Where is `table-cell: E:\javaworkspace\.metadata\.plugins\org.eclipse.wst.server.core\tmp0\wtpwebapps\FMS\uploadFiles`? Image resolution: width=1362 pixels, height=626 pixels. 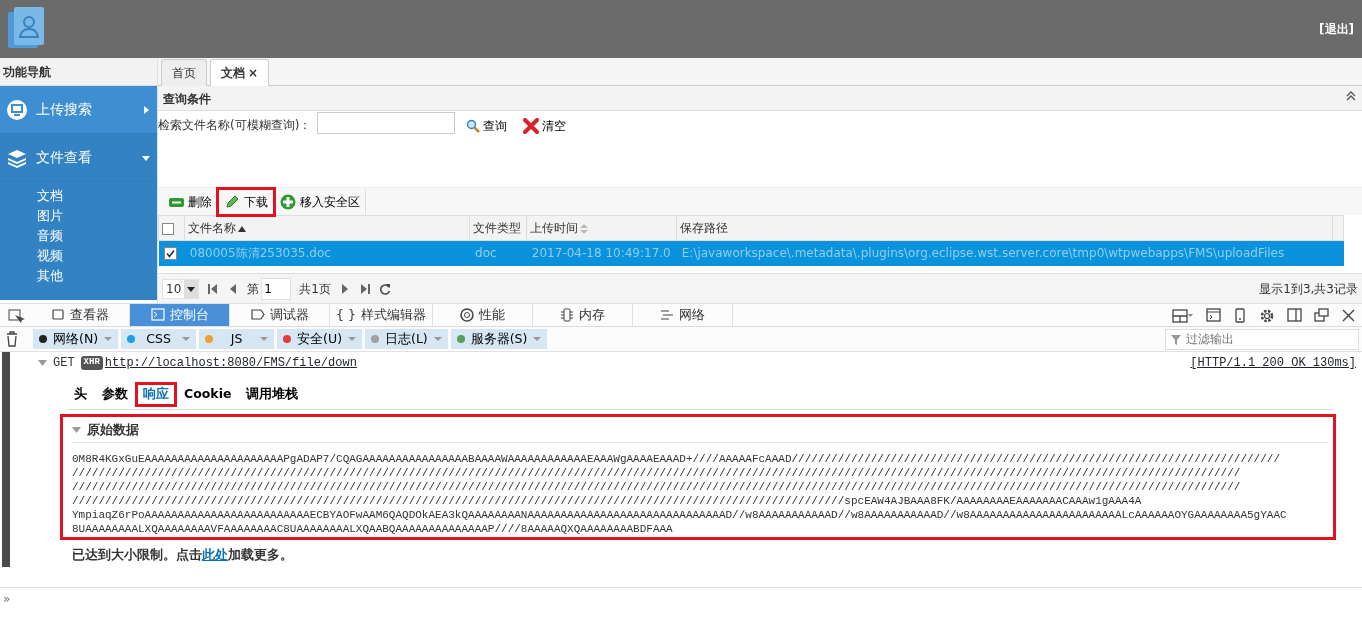 table-cell: E:\javaworkspace\.metadata\.plugins\org.eclipse.wst.server.core\tmp0\wtpwebapps\FMS\uploadFiles is located at coordinates (983, 253).